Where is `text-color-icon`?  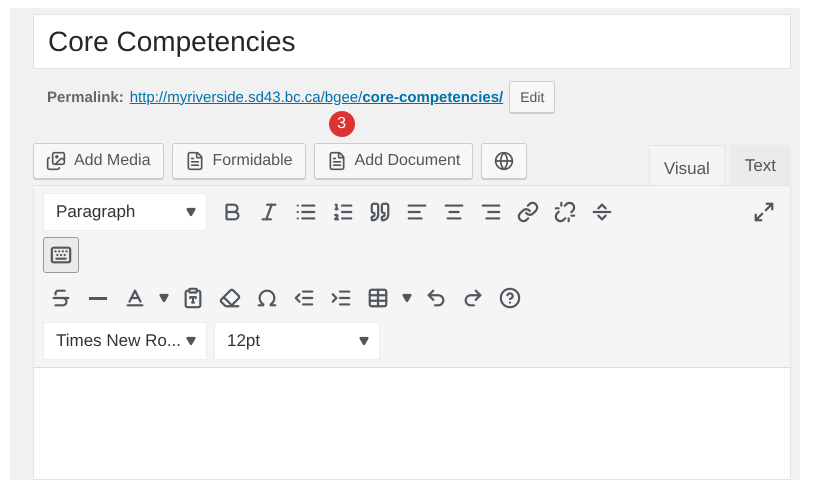
text-color-icon is located at coordinates (135, 298).